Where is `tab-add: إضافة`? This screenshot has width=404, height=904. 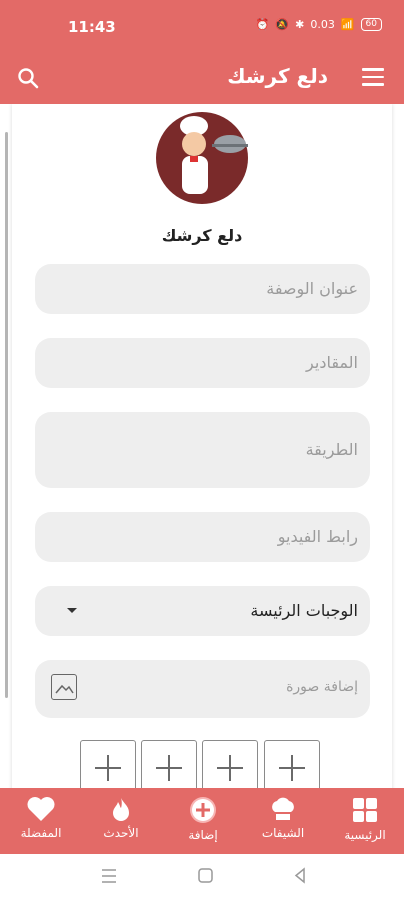 tab-add: إضافة is located at coordinates (203, 819).